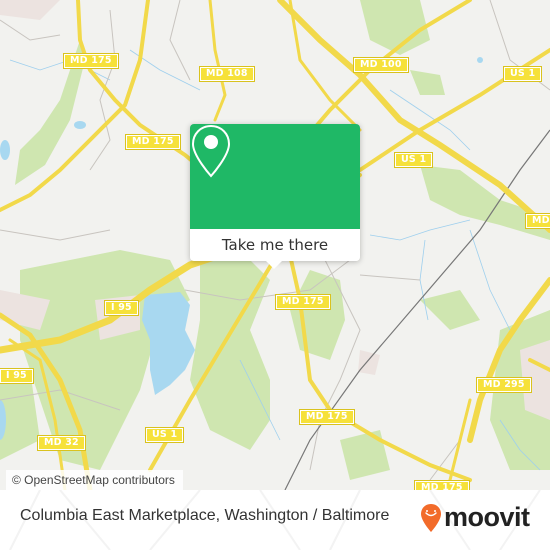 The height and width of the screenshot is (550, 550). Describe the element at coordinates (17, 376) in the screenshot. I see `road-label-i95-west: I 95` at that location.